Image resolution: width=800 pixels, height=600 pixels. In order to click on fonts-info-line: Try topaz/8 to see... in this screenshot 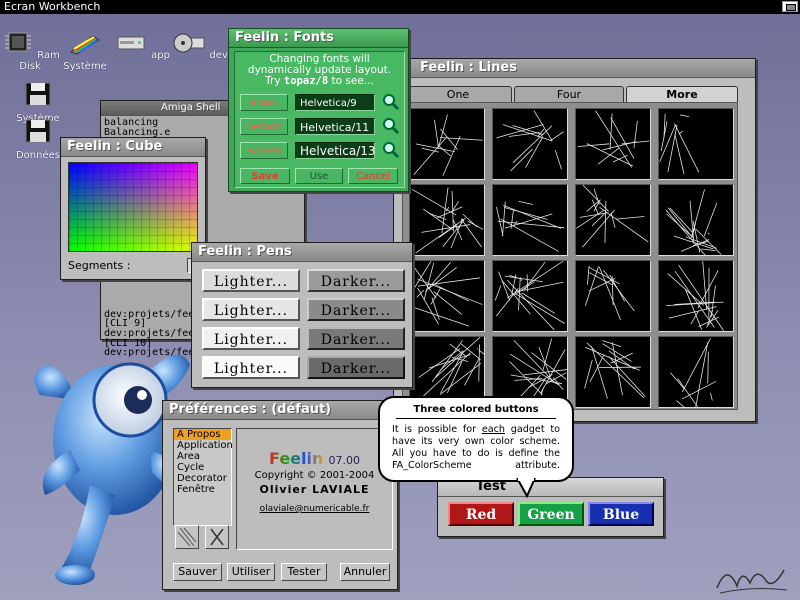, I will do `click(319, 81)`.